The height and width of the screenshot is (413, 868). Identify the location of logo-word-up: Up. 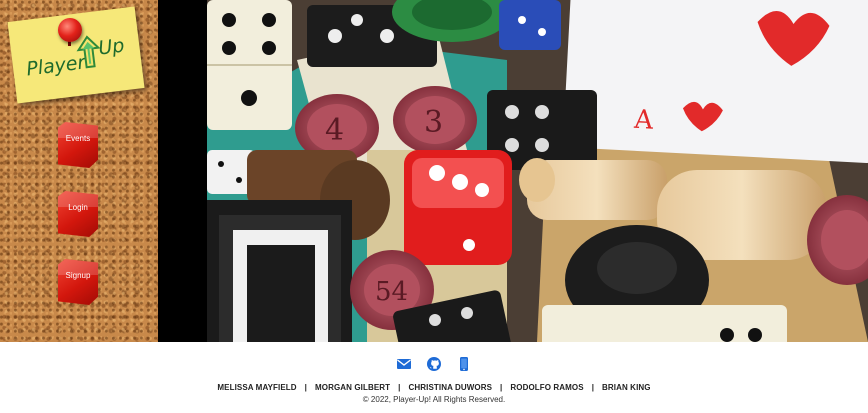
(111, 47).